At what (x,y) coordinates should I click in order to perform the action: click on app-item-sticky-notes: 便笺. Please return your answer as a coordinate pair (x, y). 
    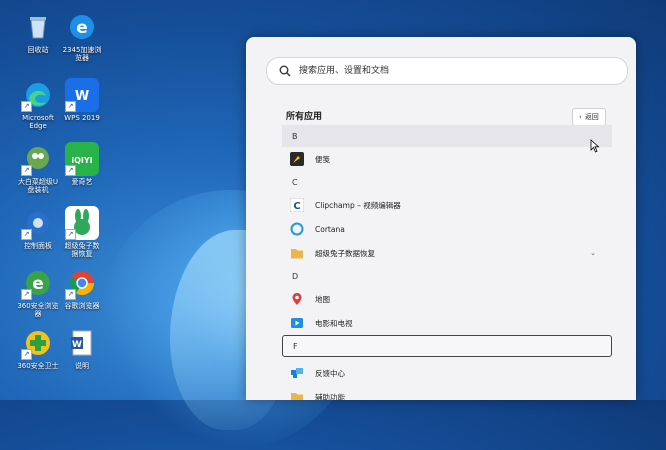
    Looking at the image, I should click on (447, 159).